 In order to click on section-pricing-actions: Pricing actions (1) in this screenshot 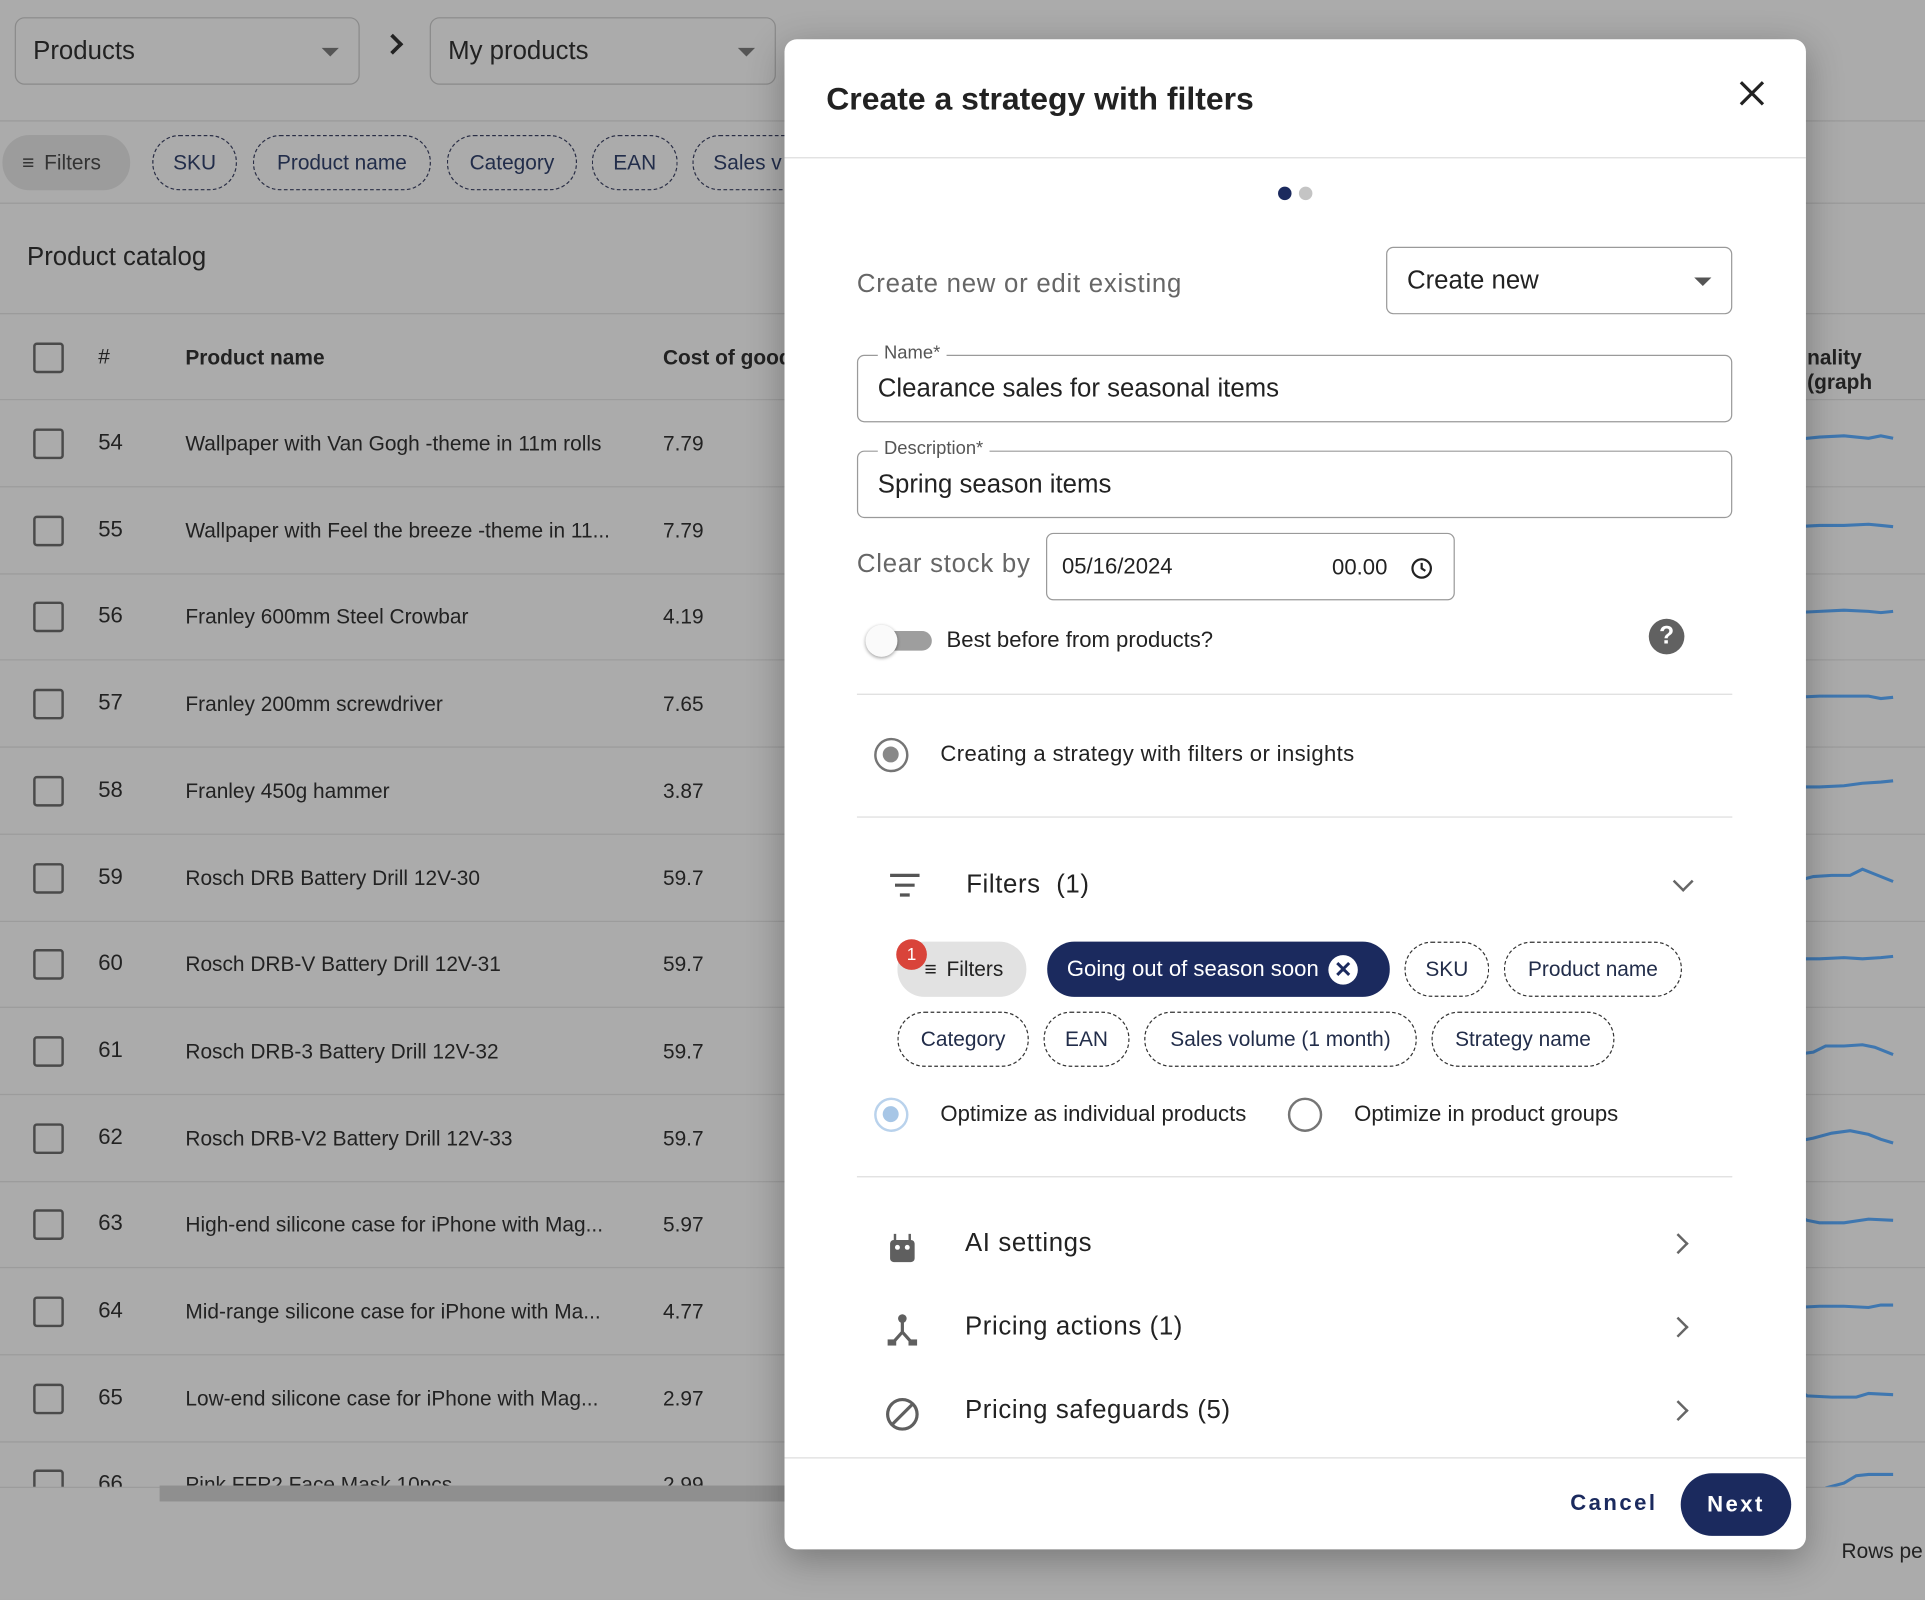, I will do `click(1294, 1329)`.